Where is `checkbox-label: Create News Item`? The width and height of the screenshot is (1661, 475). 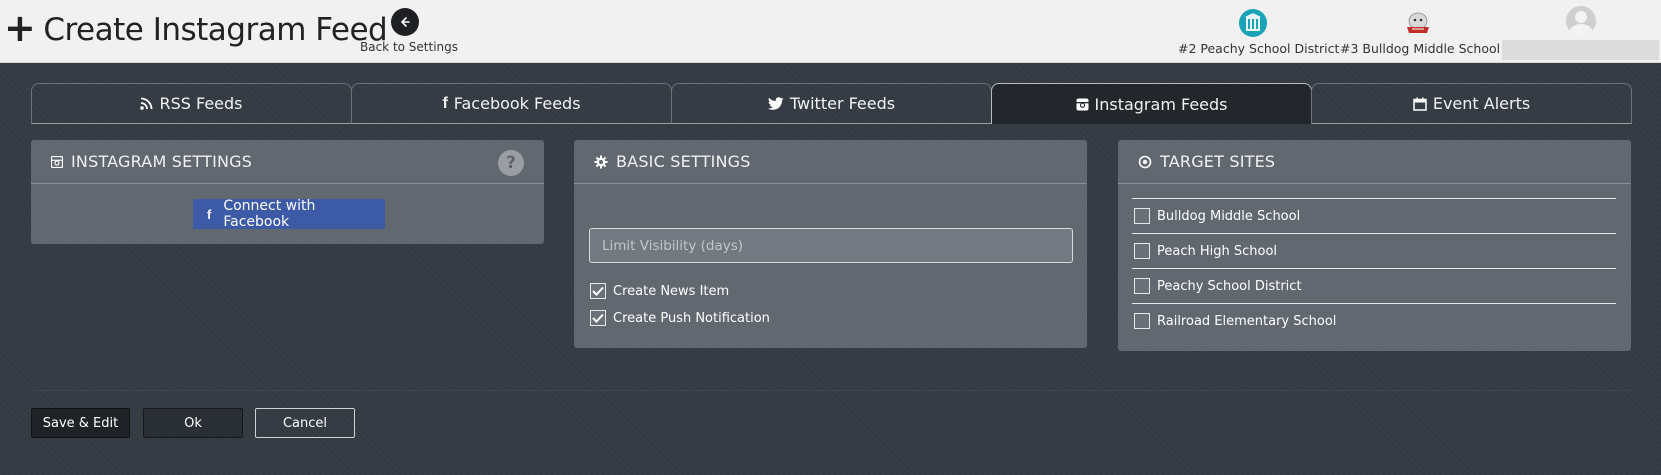 checkbox-label: Create News Item is located at coordinates (671, 291).